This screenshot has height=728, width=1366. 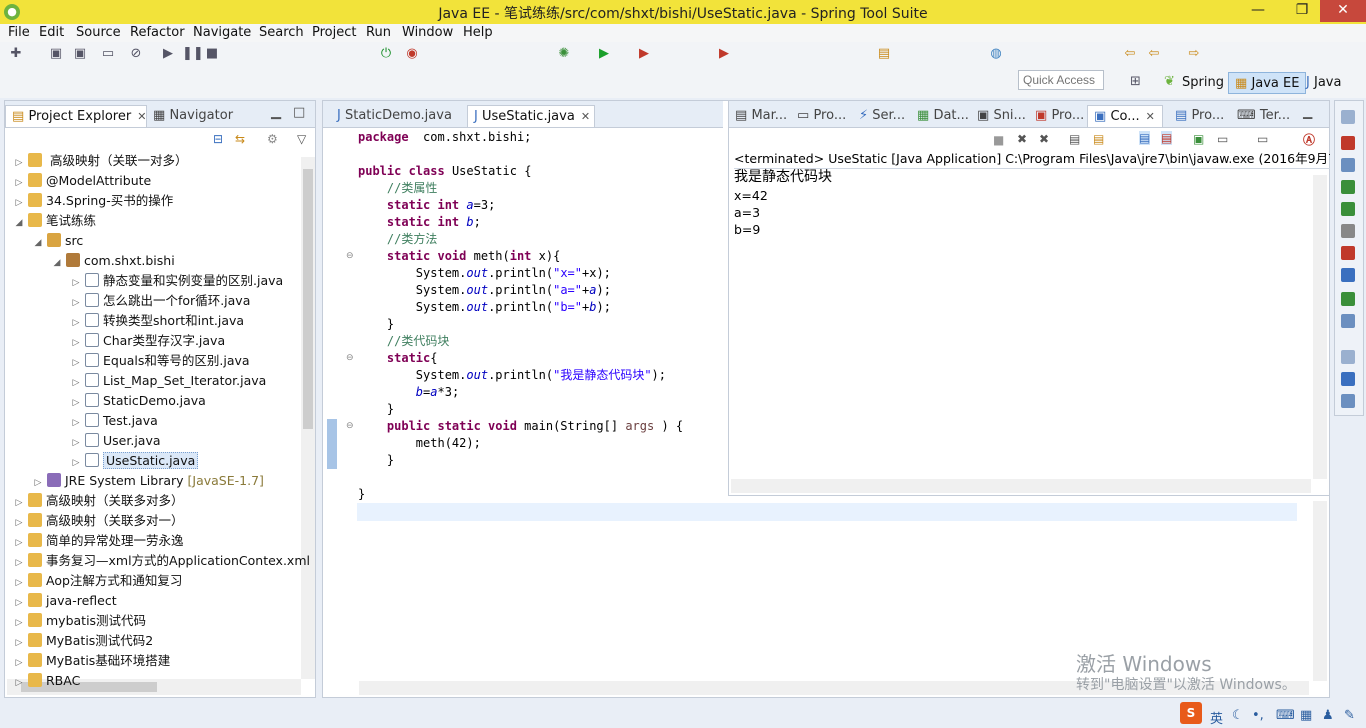 I want to click on code-line: static void meth(int x){, so click(x=459, y=256).